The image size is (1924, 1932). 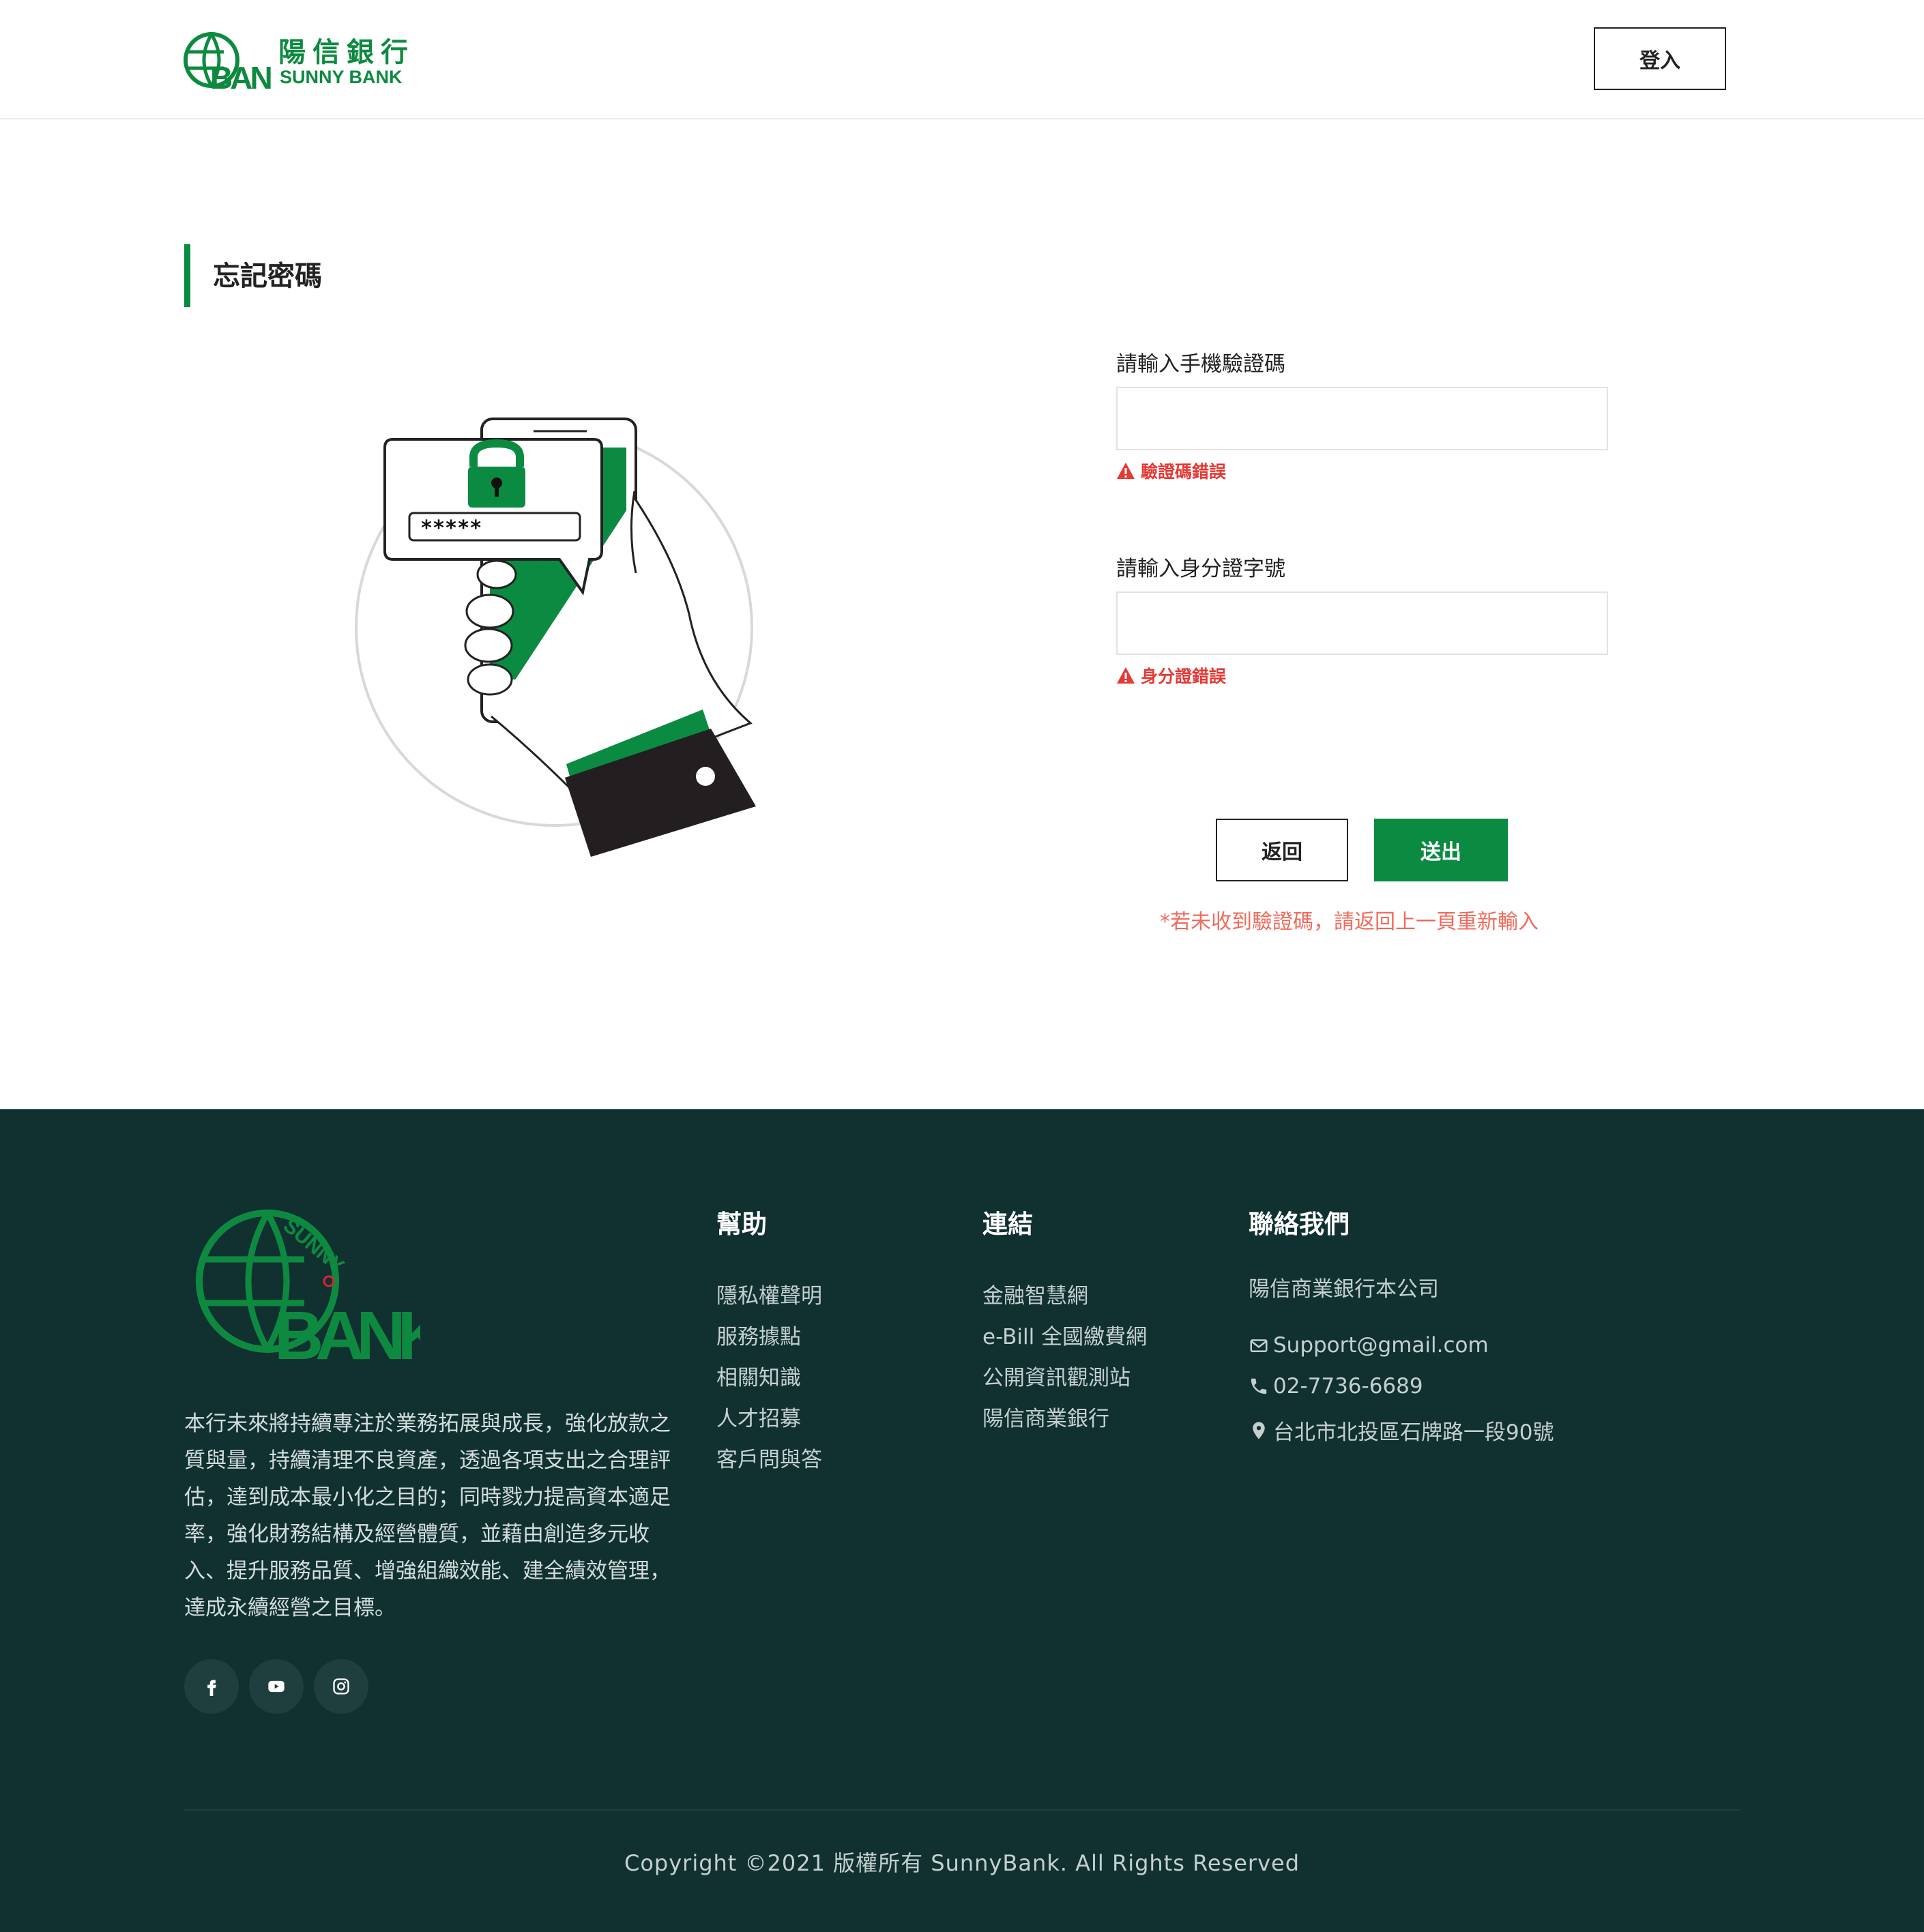 What do you see at coordinates (1184, 676) in the screenshot?
I see `id-number-error-text: 身分證錯誤` at bounding box center [1184, 676].